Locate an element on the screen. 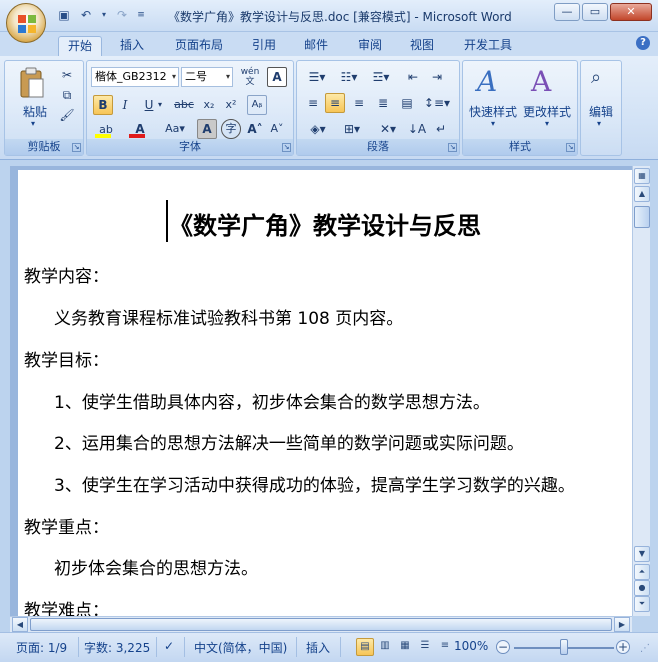 This screenshot has height=662, width=658. shrink-font-icon: A˅ is located at coordinates (277, 129).